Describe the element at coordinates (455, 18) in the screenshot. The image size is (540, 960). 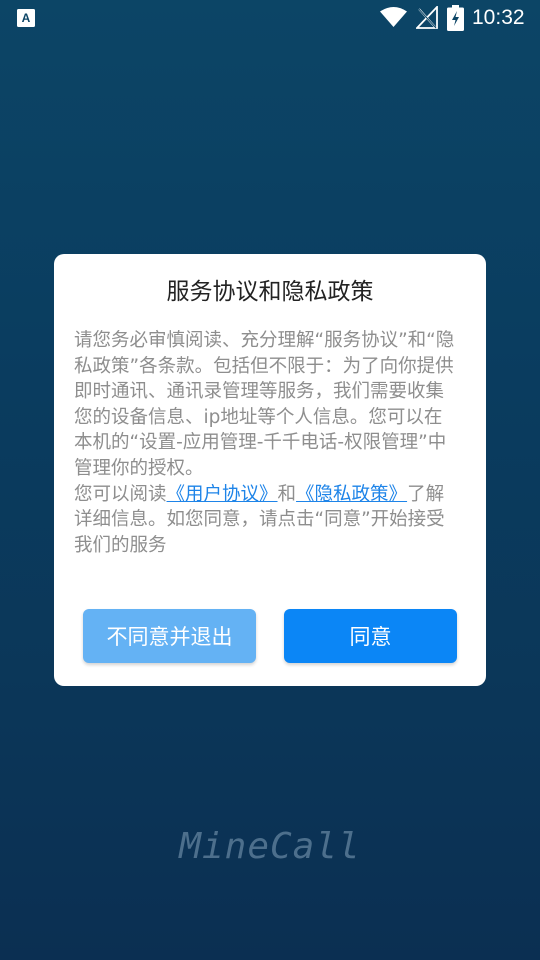
I see `battery-charging-icon` at that location.